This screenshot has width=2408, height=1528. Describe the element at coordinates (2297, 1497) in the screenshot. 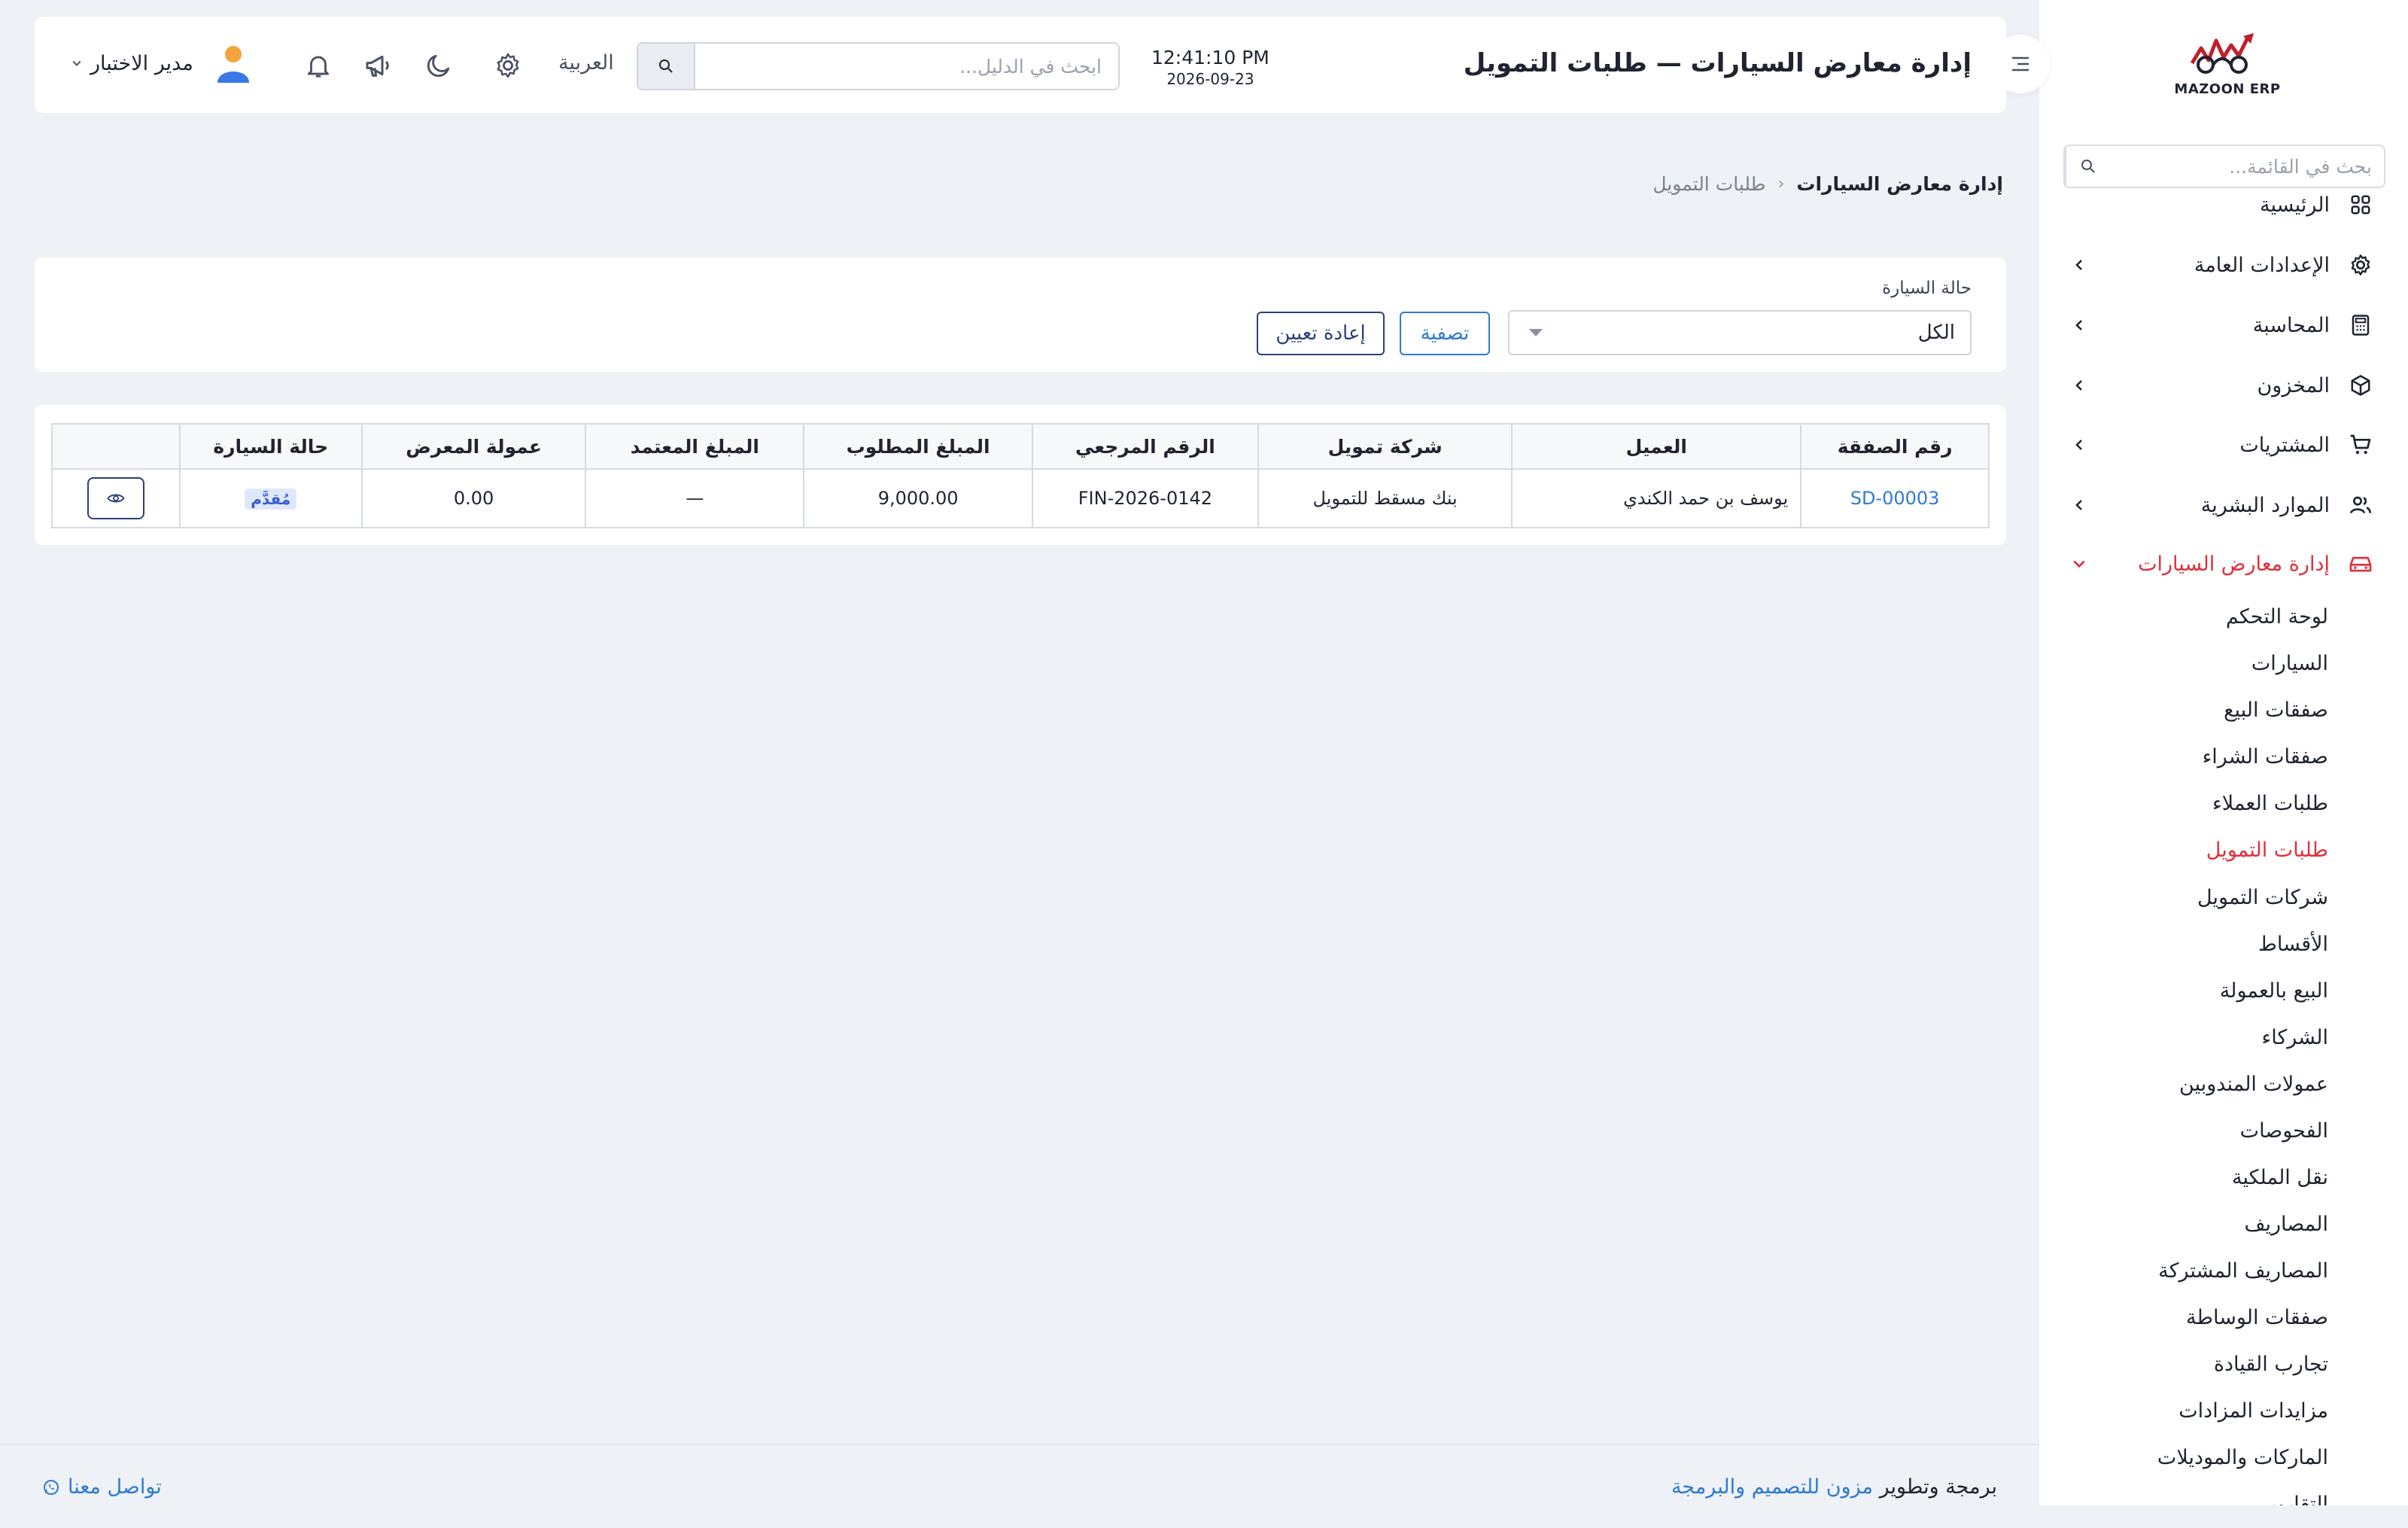

I see `sidebar-subitem-reports: التقارير` at that location.